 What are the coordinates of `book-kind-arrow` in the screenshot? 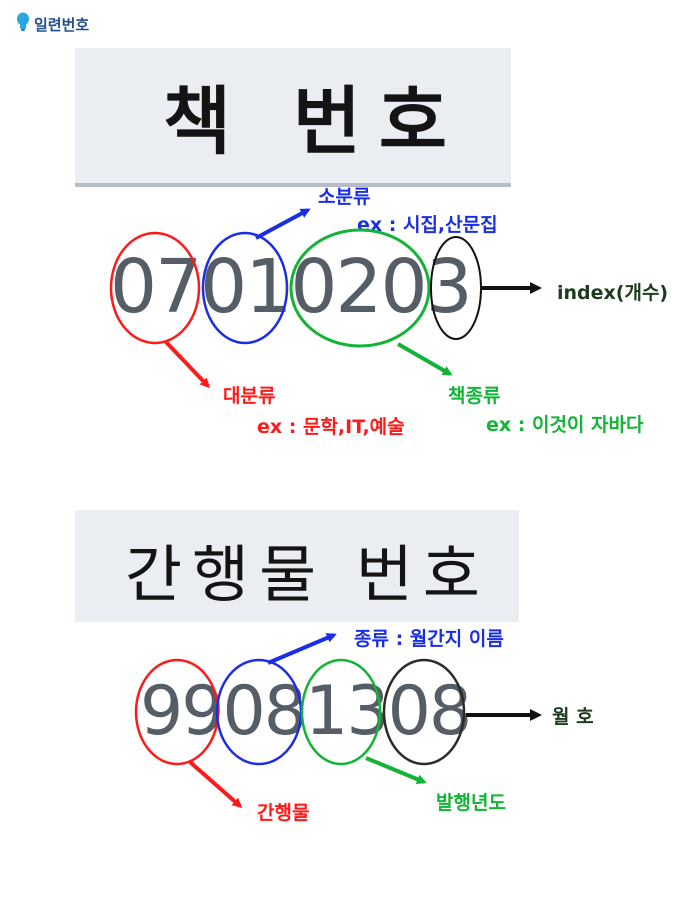 It's located at (425, 359).